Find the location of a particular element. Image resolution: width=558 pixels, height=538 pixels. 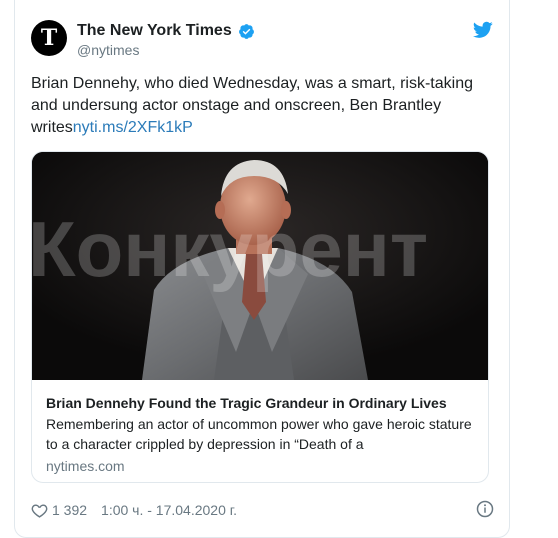

name-row: The New York Times is located at coordinates (166, 31).